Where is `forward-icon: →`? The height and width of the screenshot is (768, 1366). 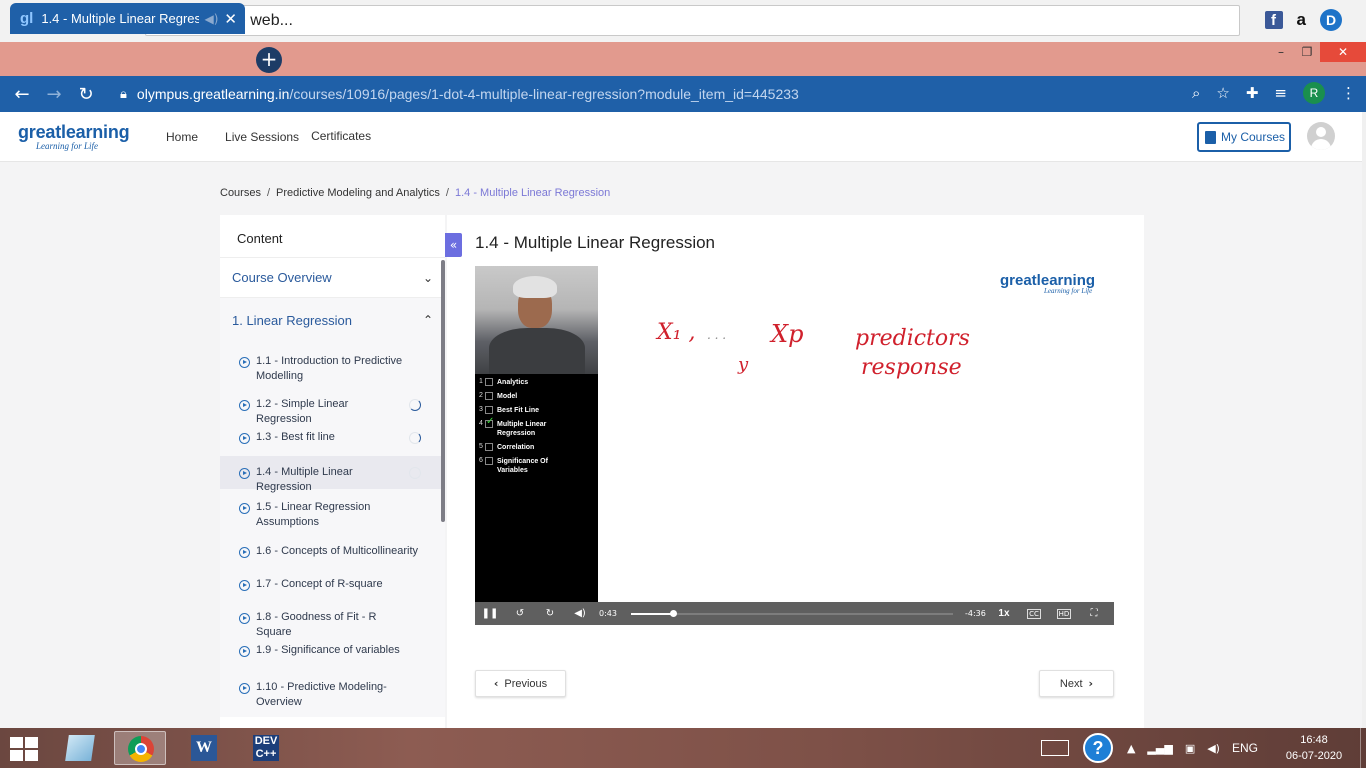 forward-icon: → is located at coordinates (54, 94).